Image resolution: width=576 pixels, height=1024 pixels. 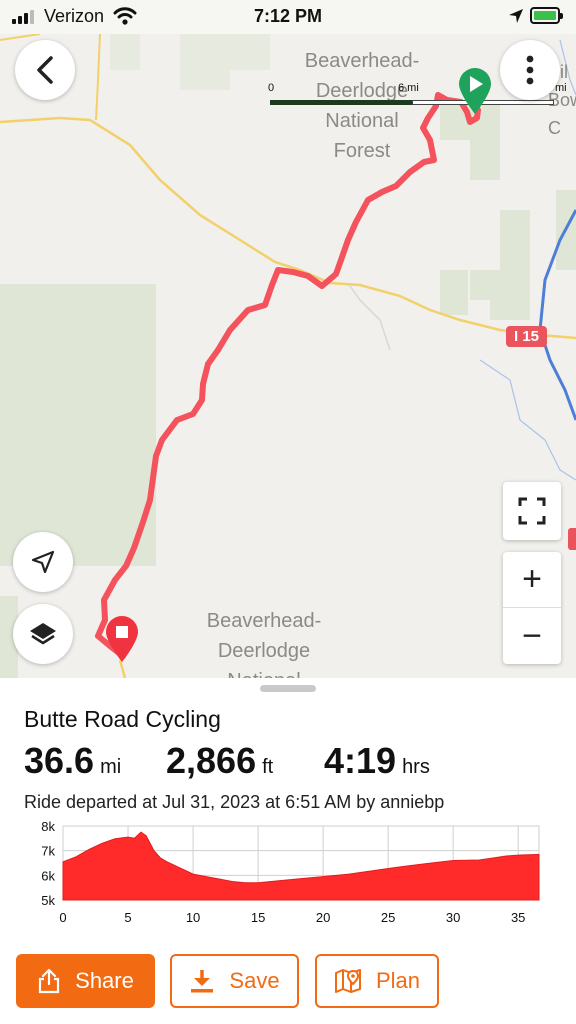 What do you see at coordinates (122, 639) in the screenshot?
I see `end-marker-icon` at bounding box center [122, 639].